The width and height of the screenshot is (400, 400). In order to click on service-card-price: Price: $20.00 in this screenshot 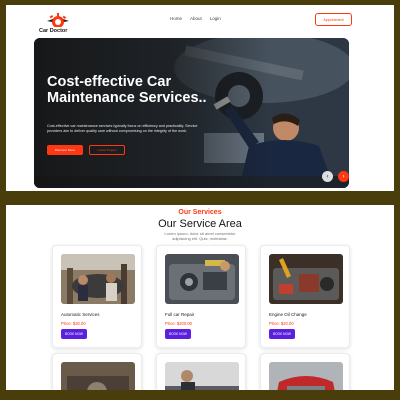, I will do `click(281, 323)`.